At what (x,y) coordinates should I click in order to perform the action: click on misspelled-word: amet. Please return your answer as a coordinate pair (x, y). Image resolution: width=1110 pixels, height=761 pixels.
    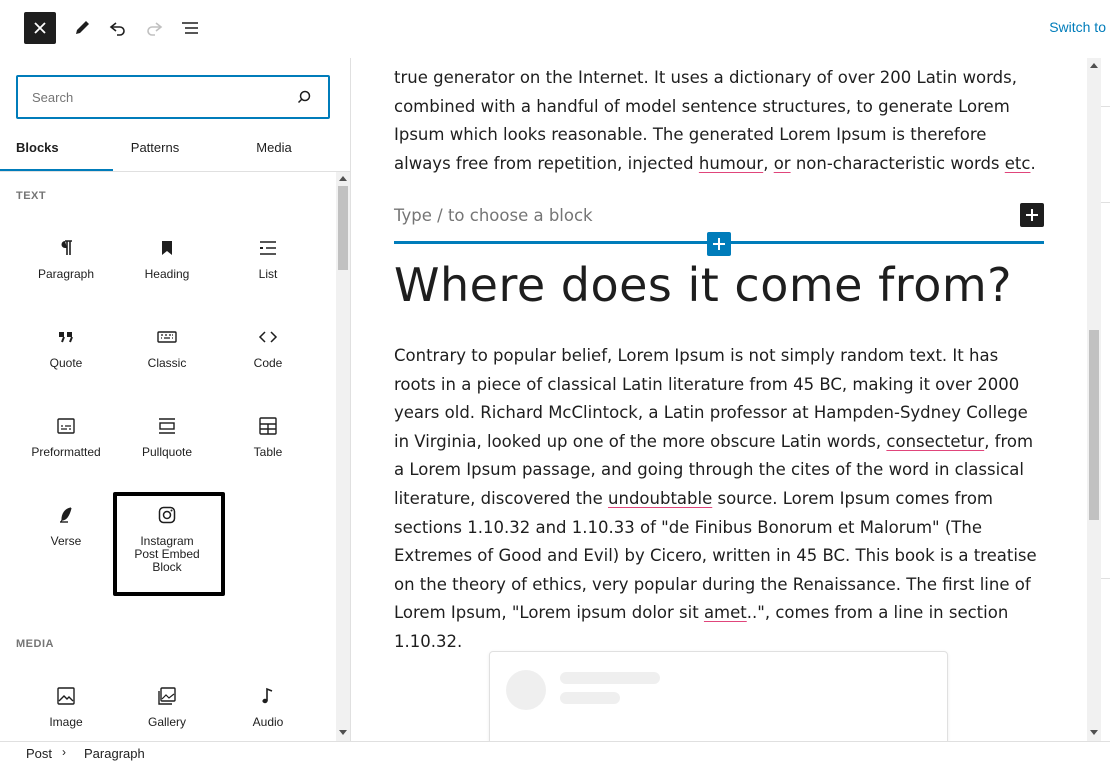
    Looking at the image, I should click on (725, 613).